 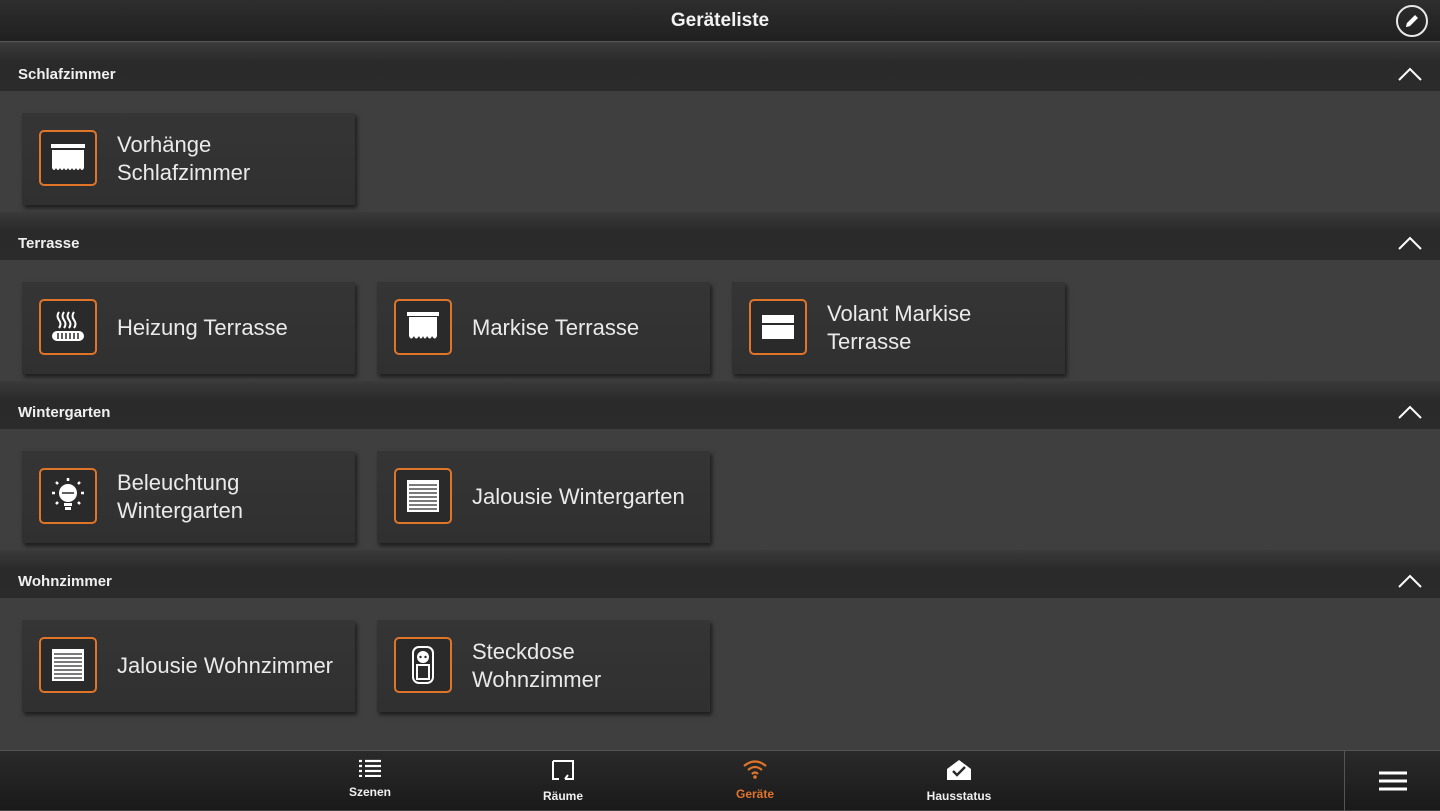 What do you see at coordinates (959, 796) in the screenshot?
I see `nav-label: Hausstatus` at bounding box center [959, 796].